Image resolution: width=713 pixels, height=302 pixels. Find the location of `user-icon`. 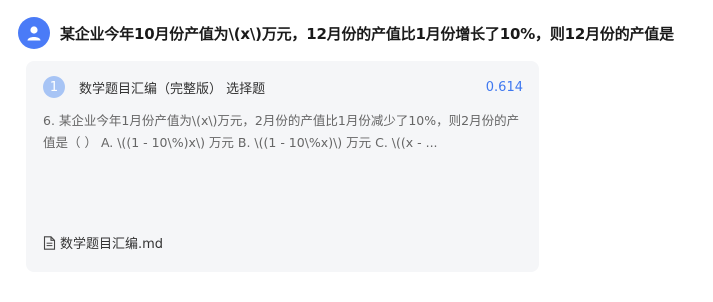

user-icon is located at coordinates (34, 33).